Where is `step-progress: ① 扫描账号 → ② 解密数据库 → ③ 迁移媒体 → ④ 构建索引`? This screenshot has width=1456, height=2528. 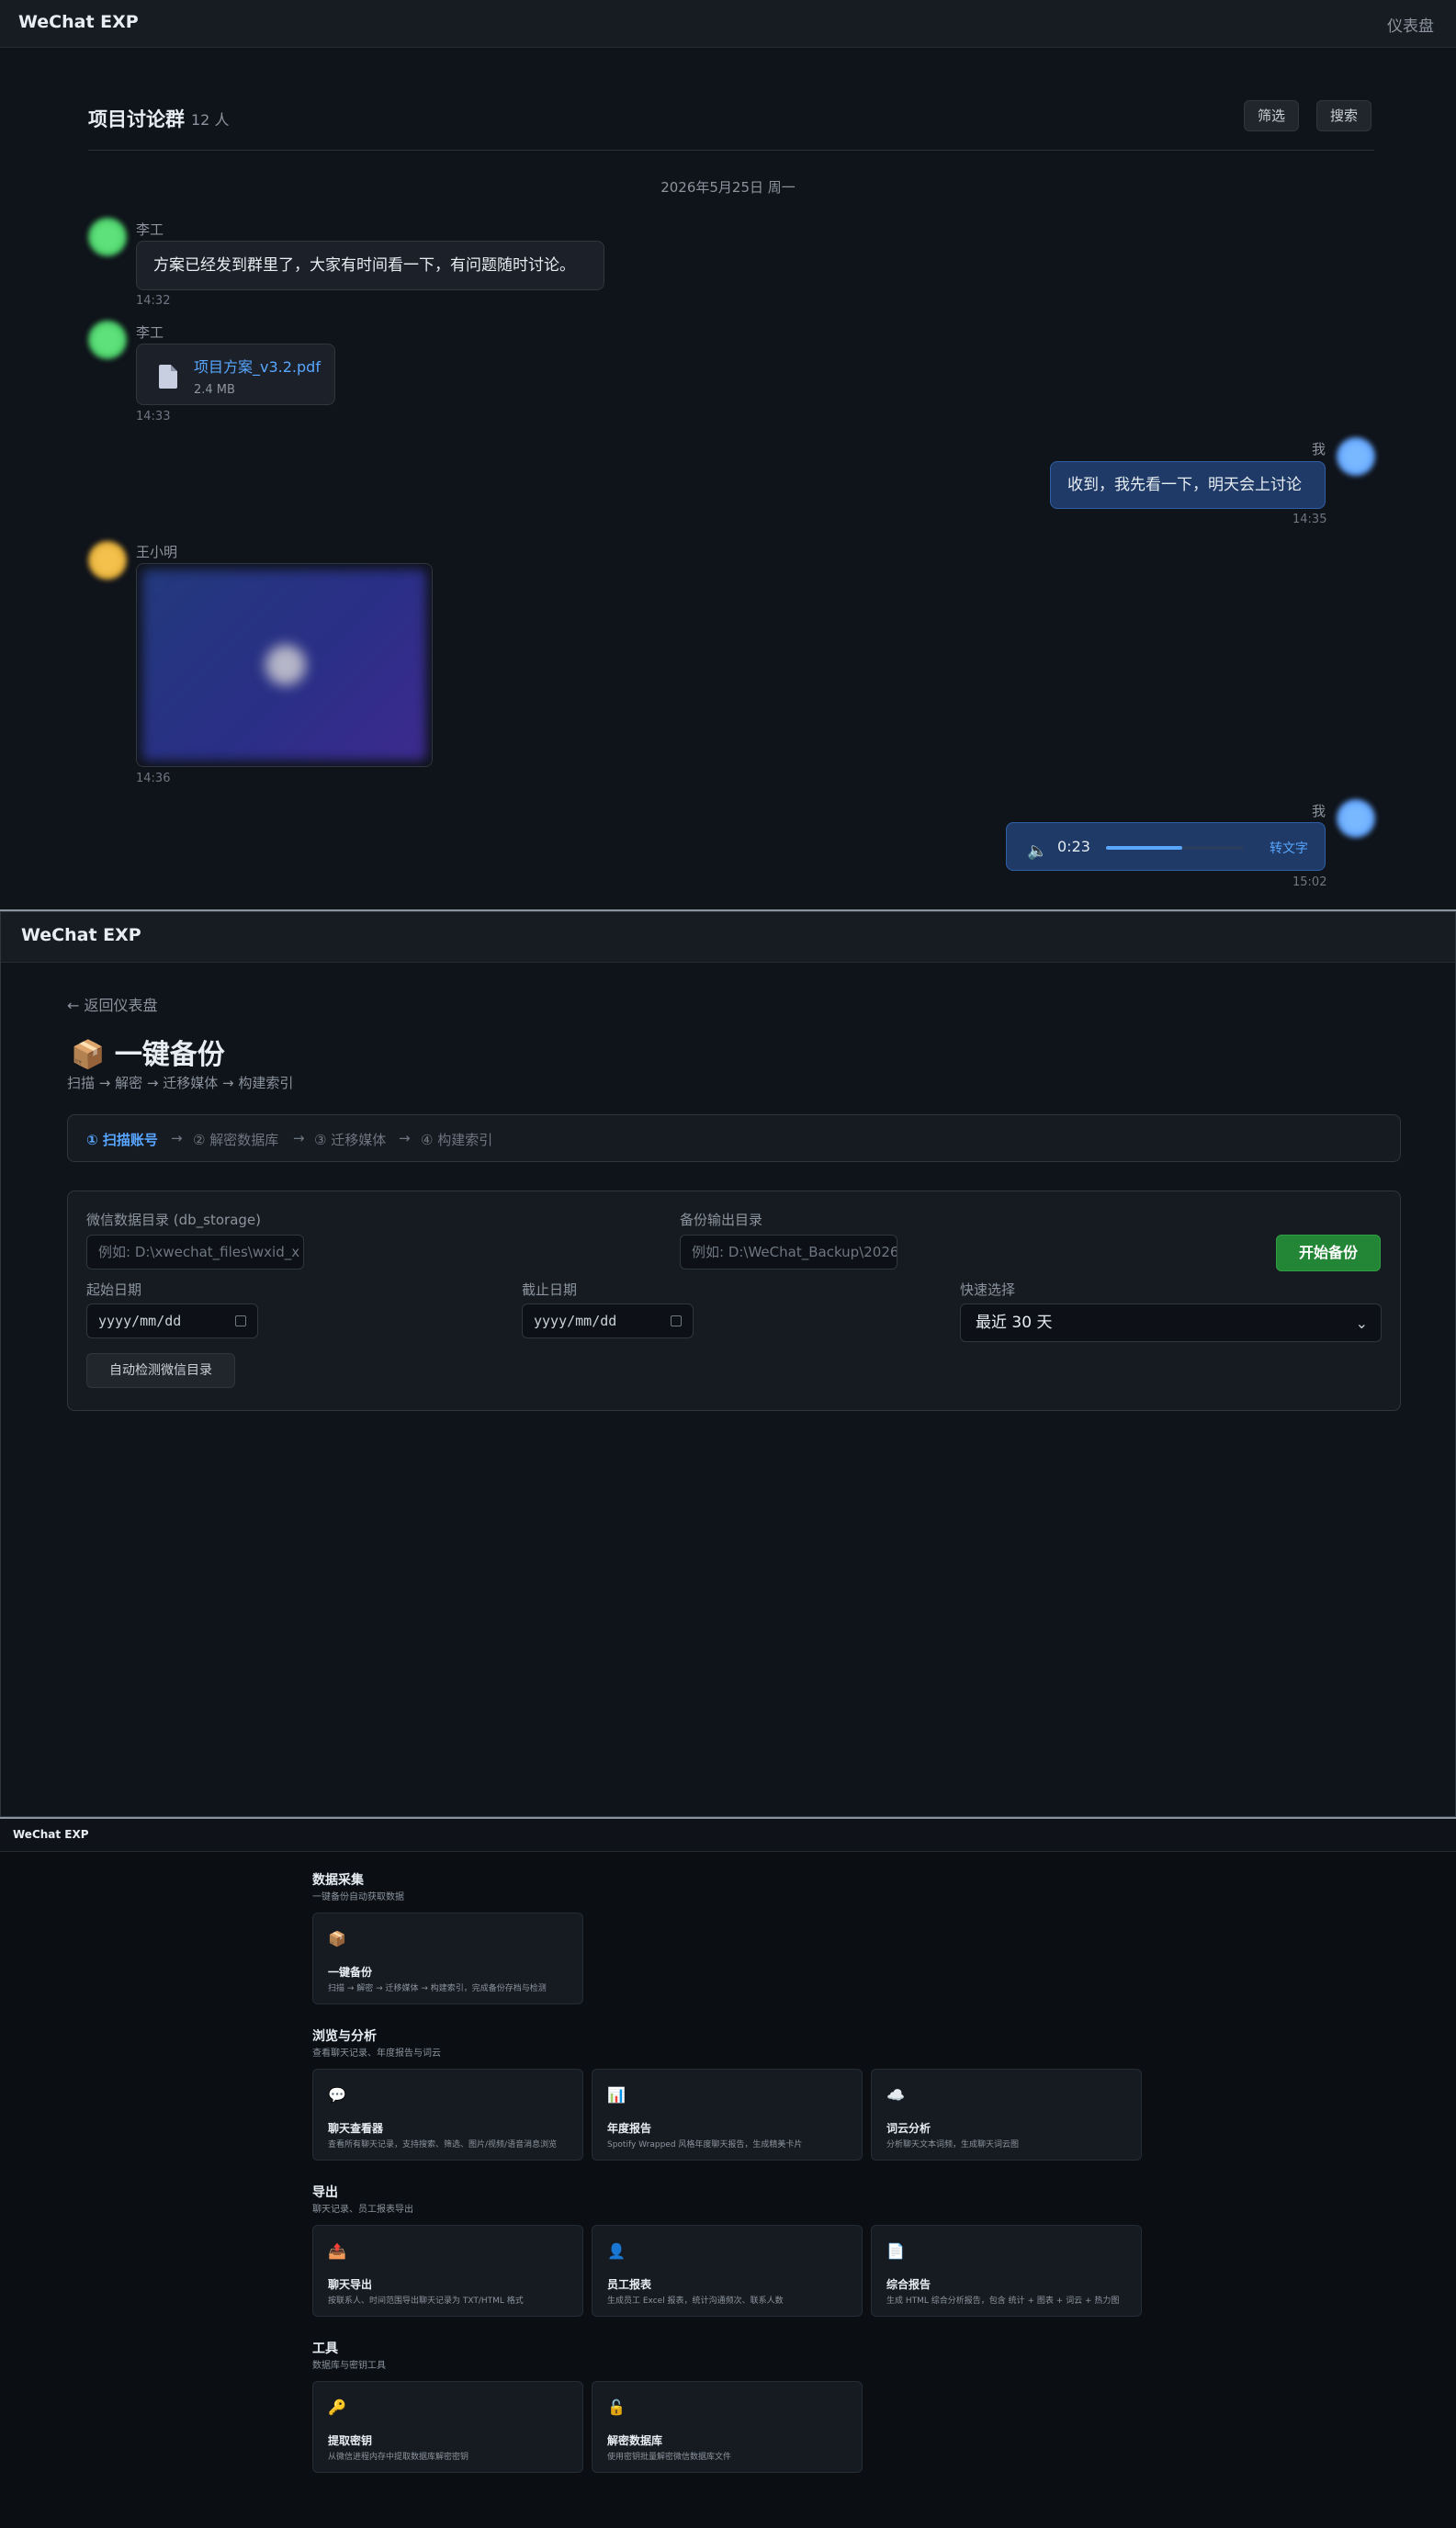 step-progress: ① 扫描账号 → ② 解密数据库 → ③ 迁移媒体 → ④ 构建索引 is located at coordinates (734, 1138).